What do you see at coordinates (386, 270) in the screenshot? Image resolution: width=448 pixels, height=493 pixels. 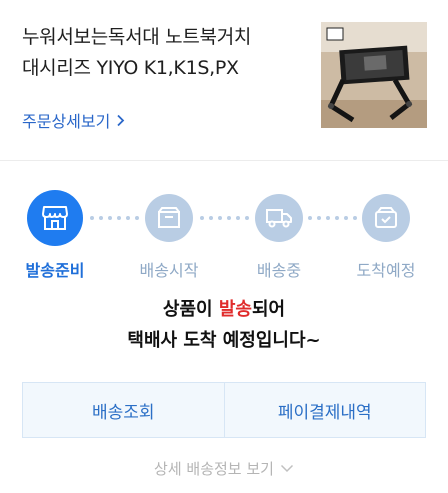 I see `step-label: 도착예정` at bounding box center [386, 270].